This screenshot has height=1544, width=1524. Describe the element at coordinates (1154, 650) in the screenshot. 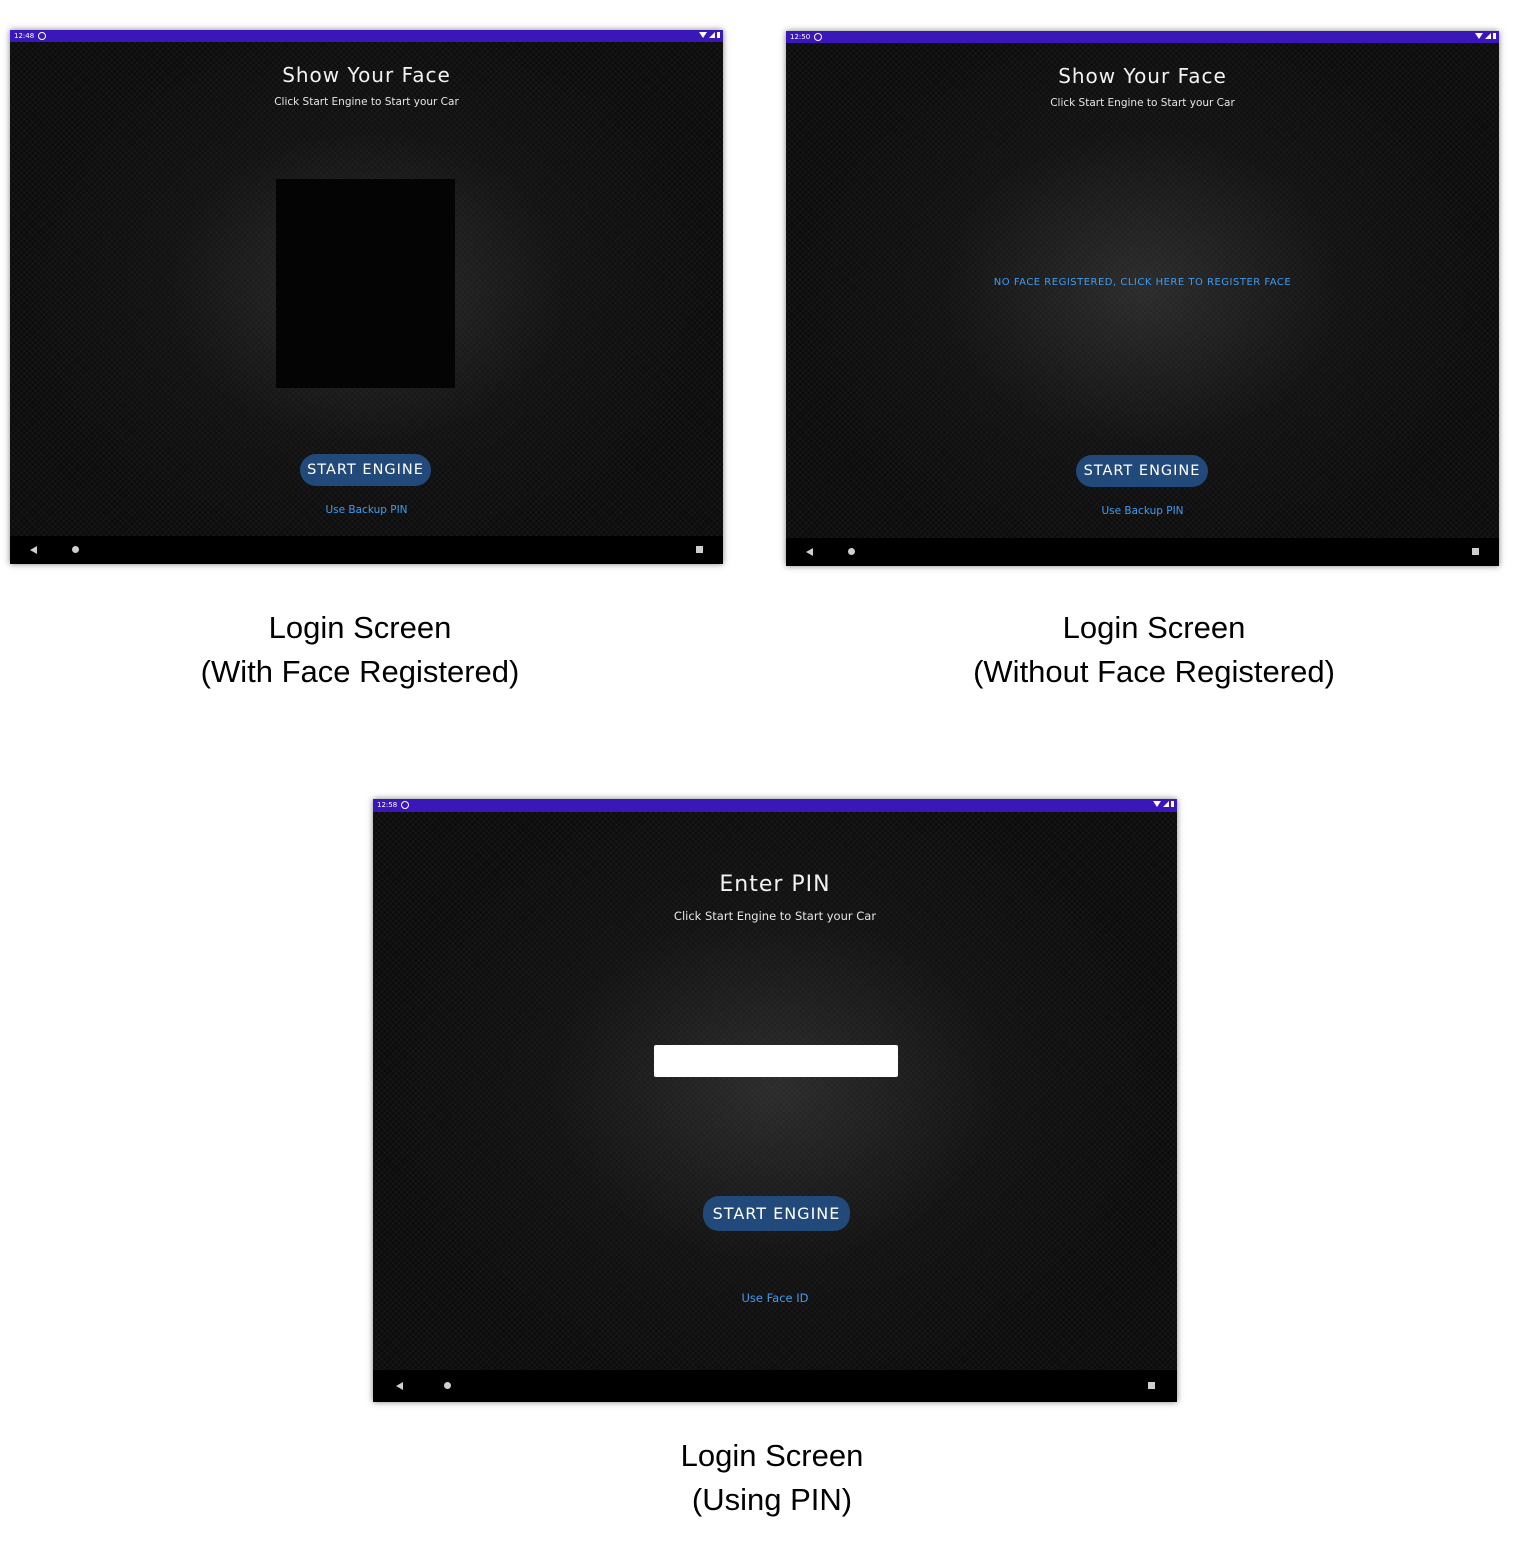

I see `caption-no-face: Login Screen (Without Face Registered)` at that location.